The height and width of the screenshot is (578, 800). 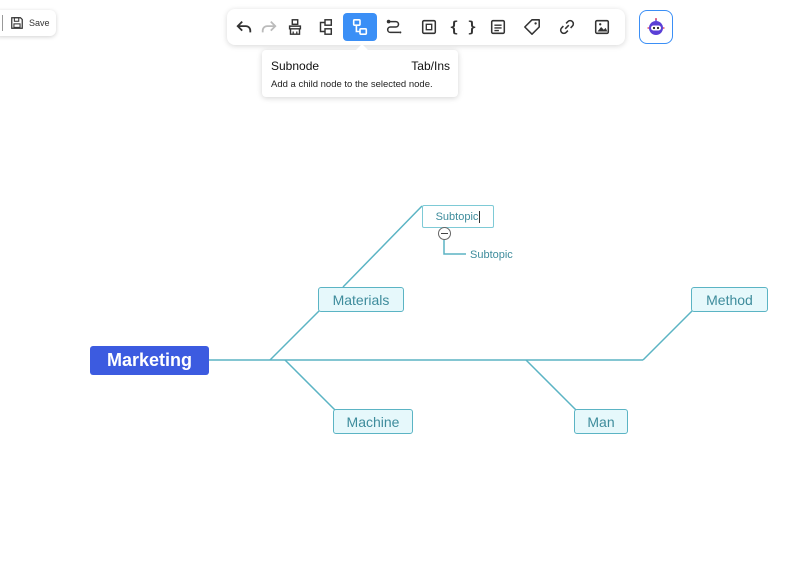 I want to click on branch-line-materials, so click(x=294, y=335).